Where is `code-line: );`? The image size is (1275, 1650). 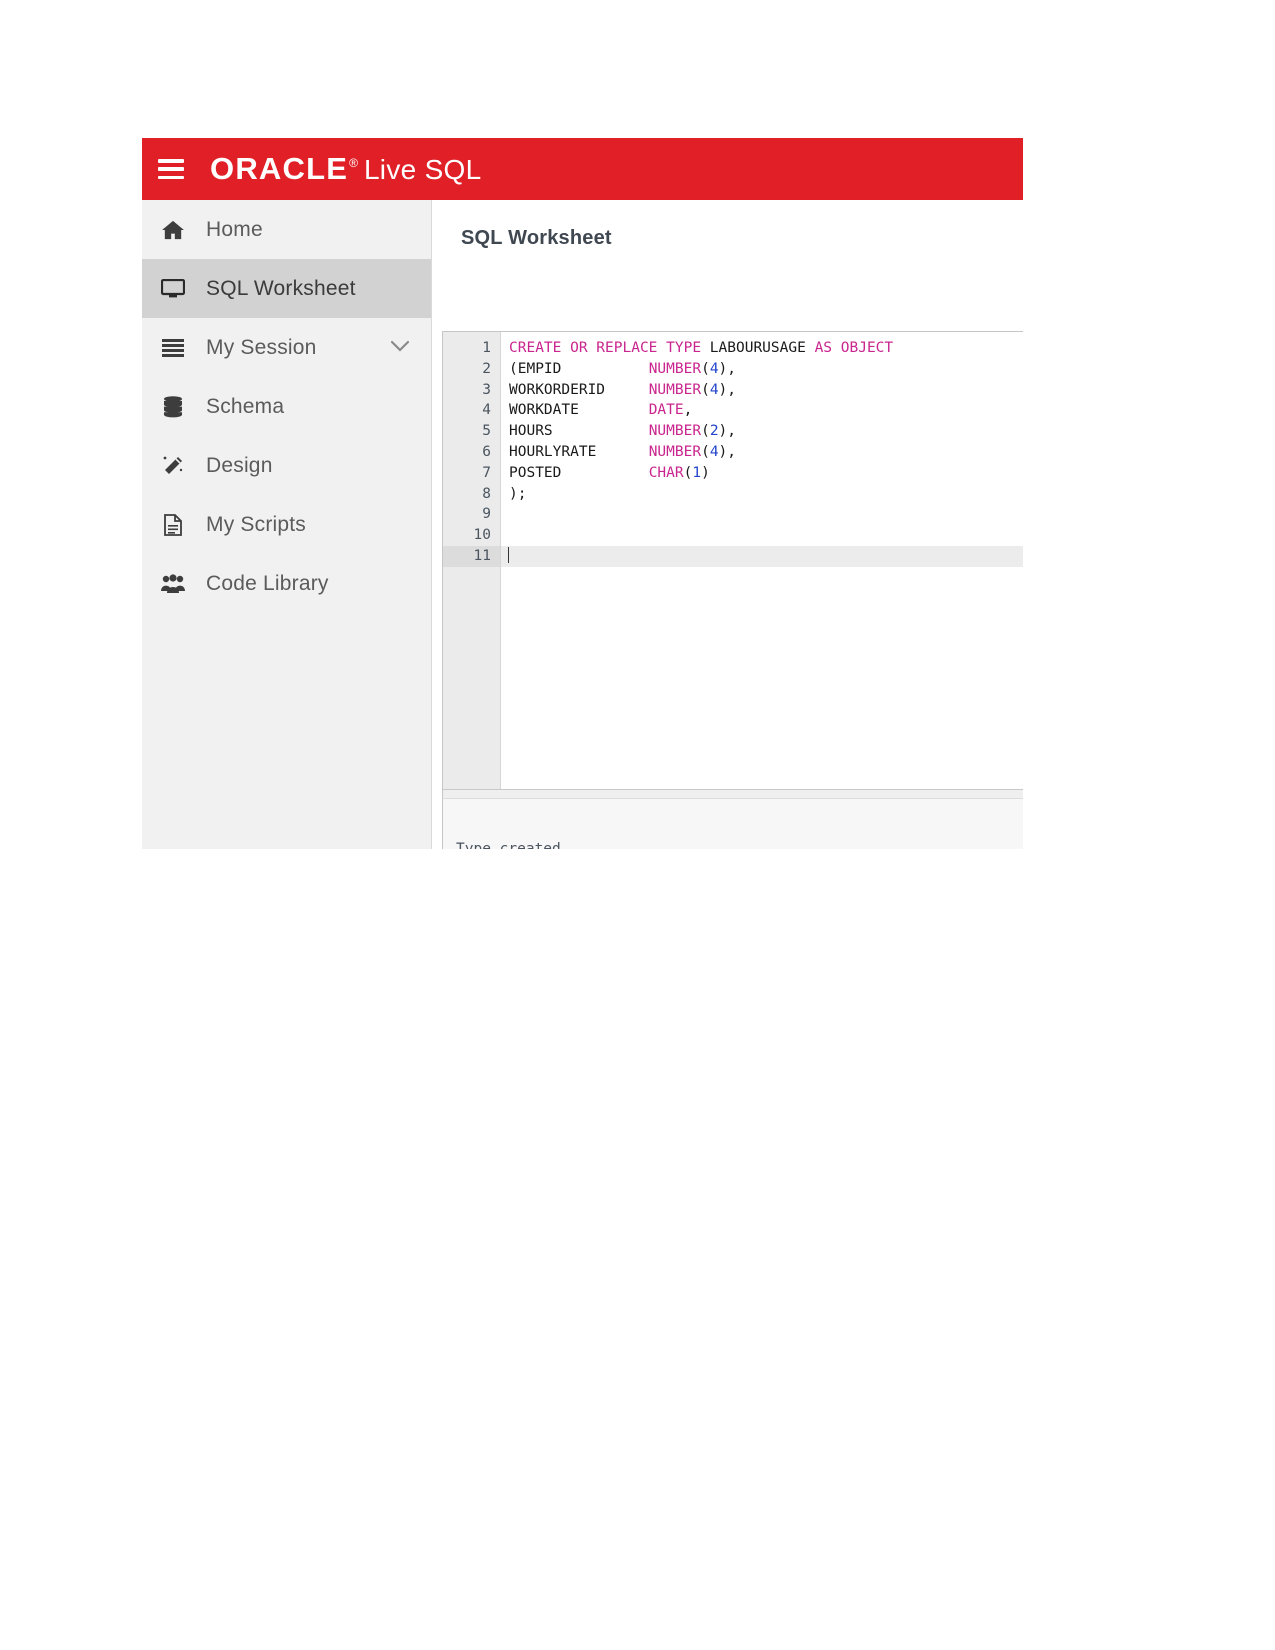
code-line: ); is located at coordinates (762, 494).